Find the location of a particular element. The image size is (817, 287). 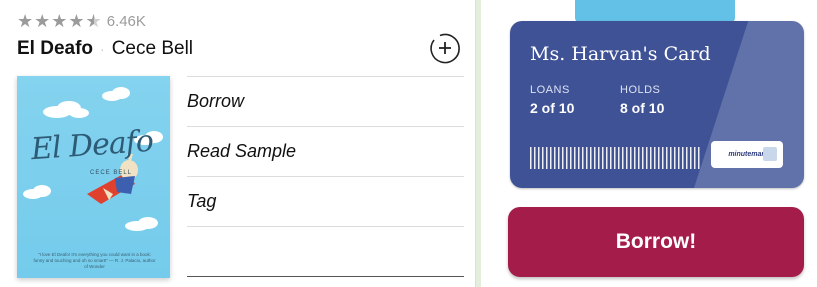

half-star-icon: ★ ★ is located at coordinates (93, 21).